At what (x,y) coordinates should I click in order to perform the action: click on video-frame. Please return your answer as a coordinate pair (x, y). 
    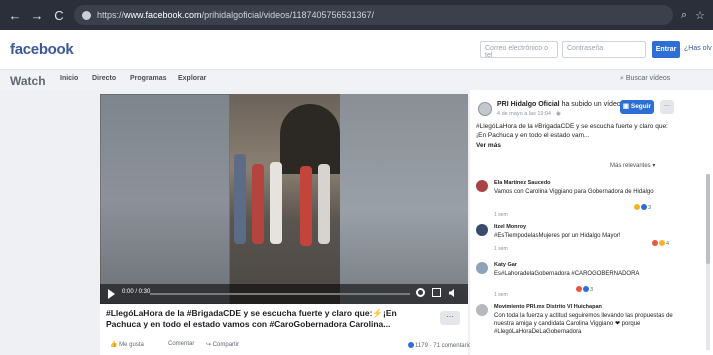
    Looking at the image, I should click on (285, 199).